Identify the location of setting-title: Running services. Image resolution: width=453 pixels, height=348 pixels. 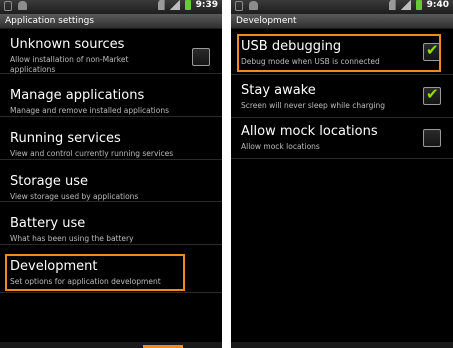
(65, 138).